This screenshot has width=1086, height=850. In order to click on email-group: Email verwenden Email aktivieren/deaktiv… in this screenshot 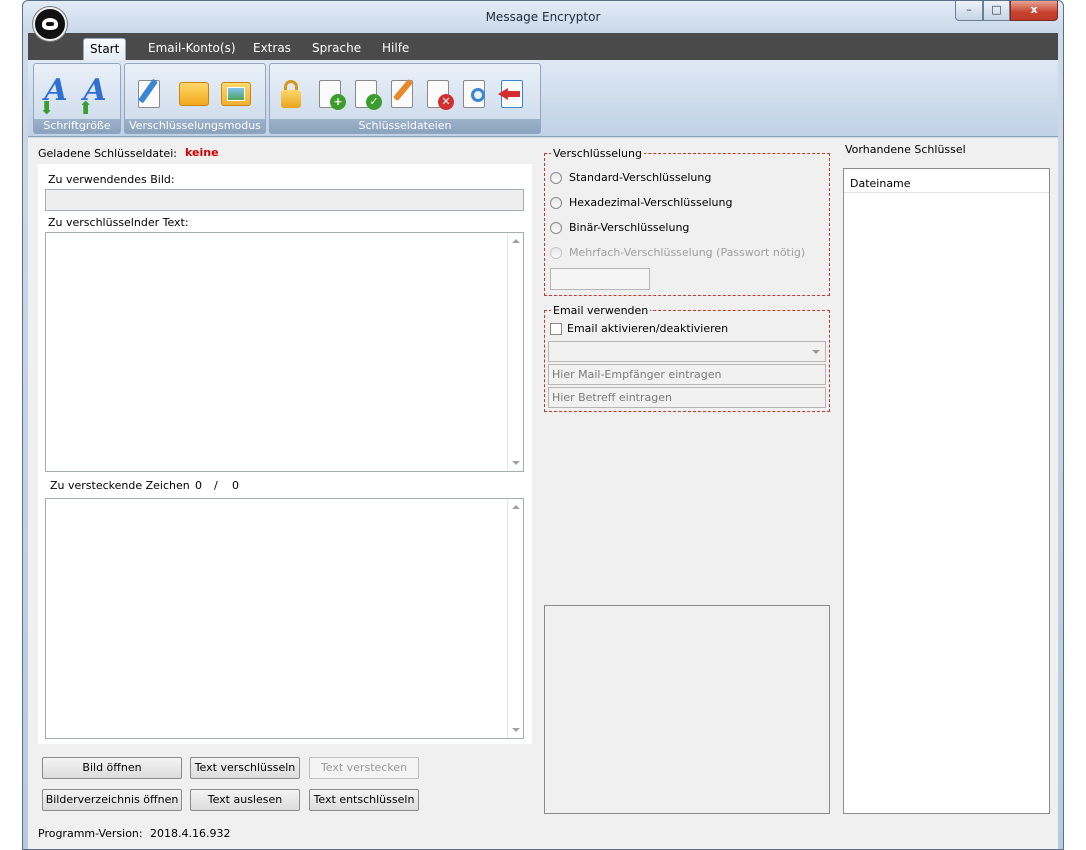, I will do `click(687, 358)`.